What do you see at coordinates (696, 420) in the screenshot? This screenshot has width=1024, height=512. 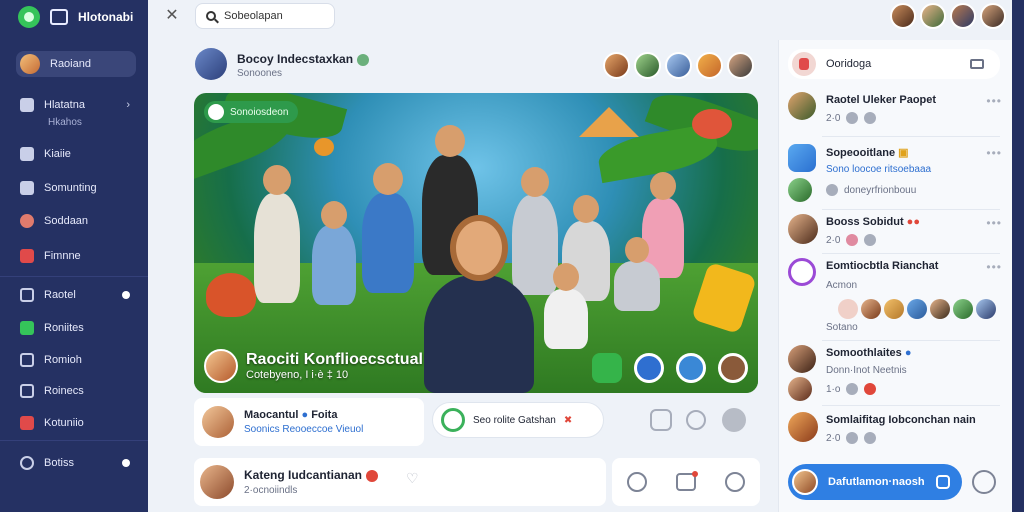 I see `heart-icon` at bounding box center [696, 420].